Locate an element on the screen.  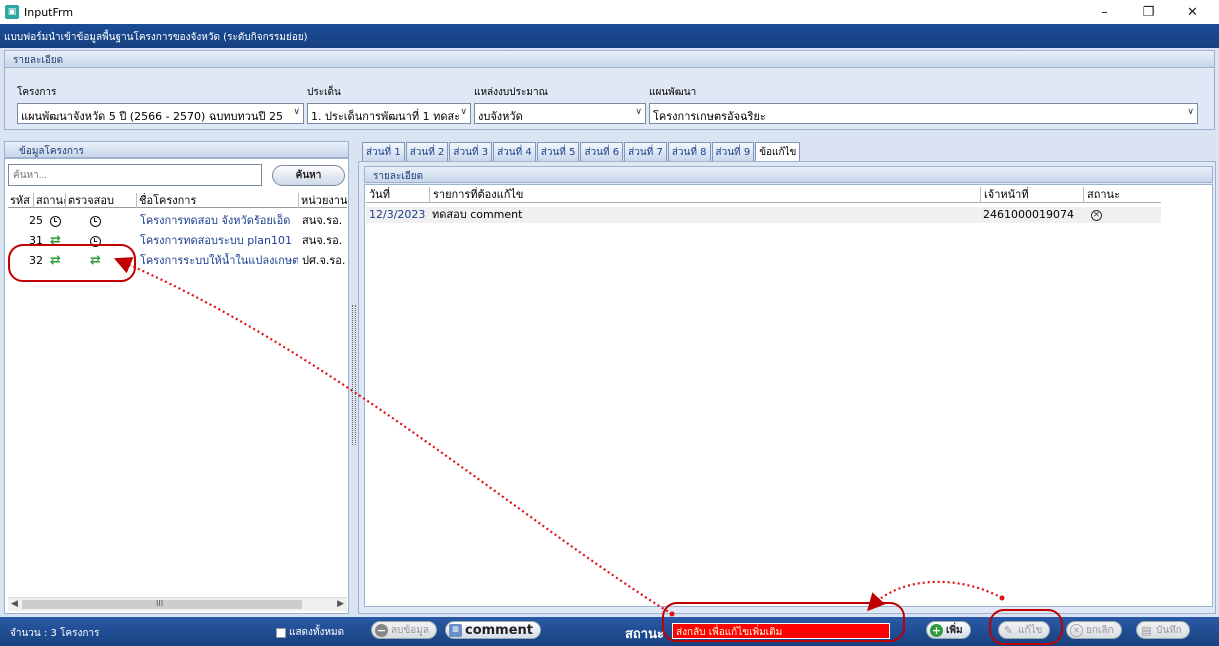
tab-part-1: ส่วนที่ 1 is located at coordinates (383, 151).